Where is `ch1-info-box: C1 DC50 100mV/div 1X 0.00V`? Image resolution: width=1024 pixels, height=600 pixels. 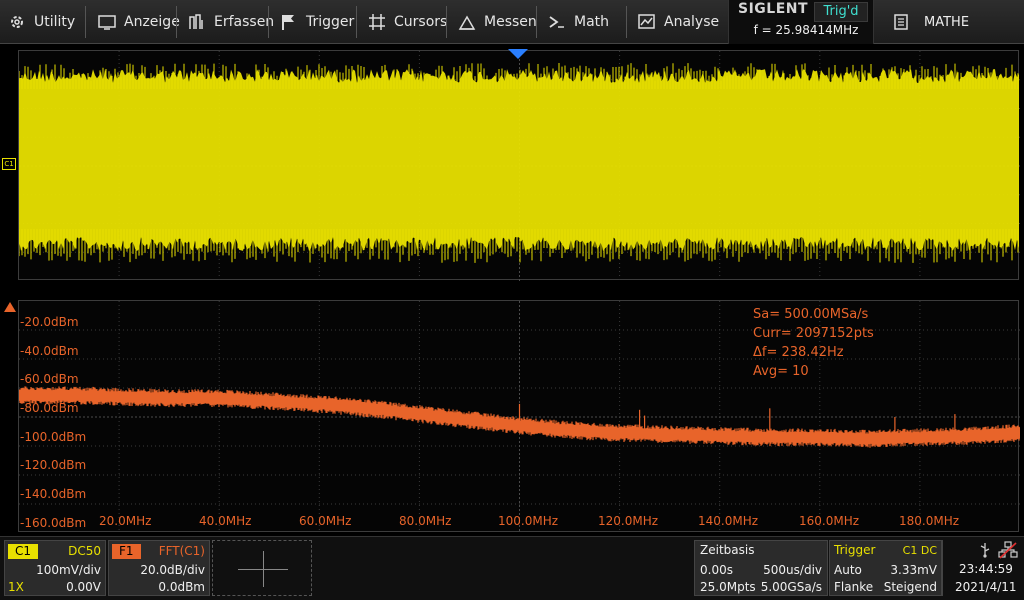
ch1-info-box: C1 DC50 100mV/div 1X 0.00V is located at coordinates (55, 568).